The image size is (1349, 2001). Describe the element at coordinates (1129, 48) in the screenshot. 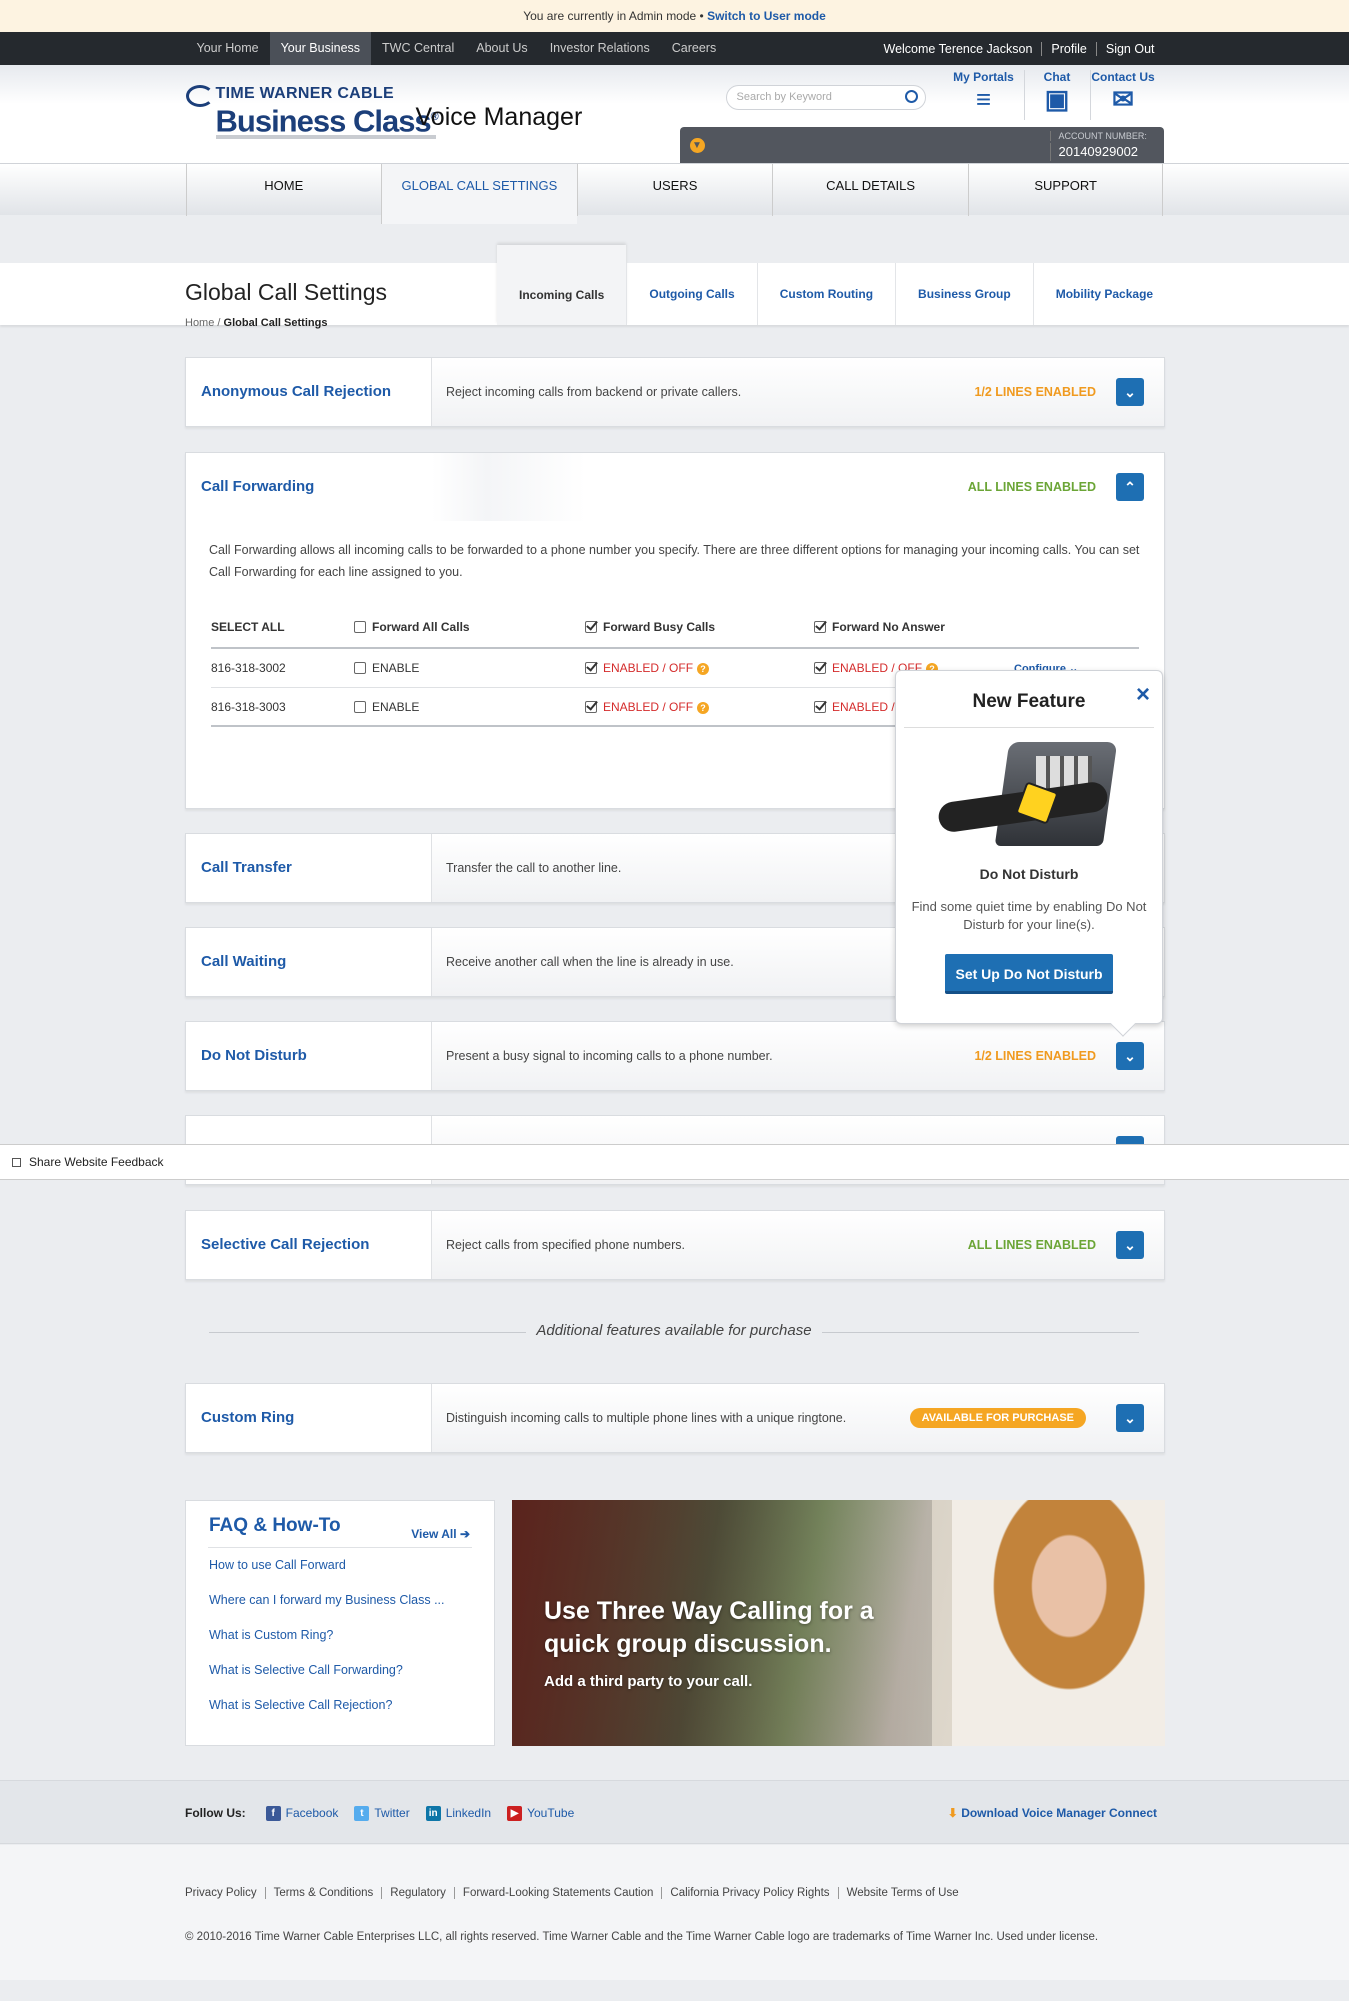

I see `sign-out-link: Sign Out` at that location.